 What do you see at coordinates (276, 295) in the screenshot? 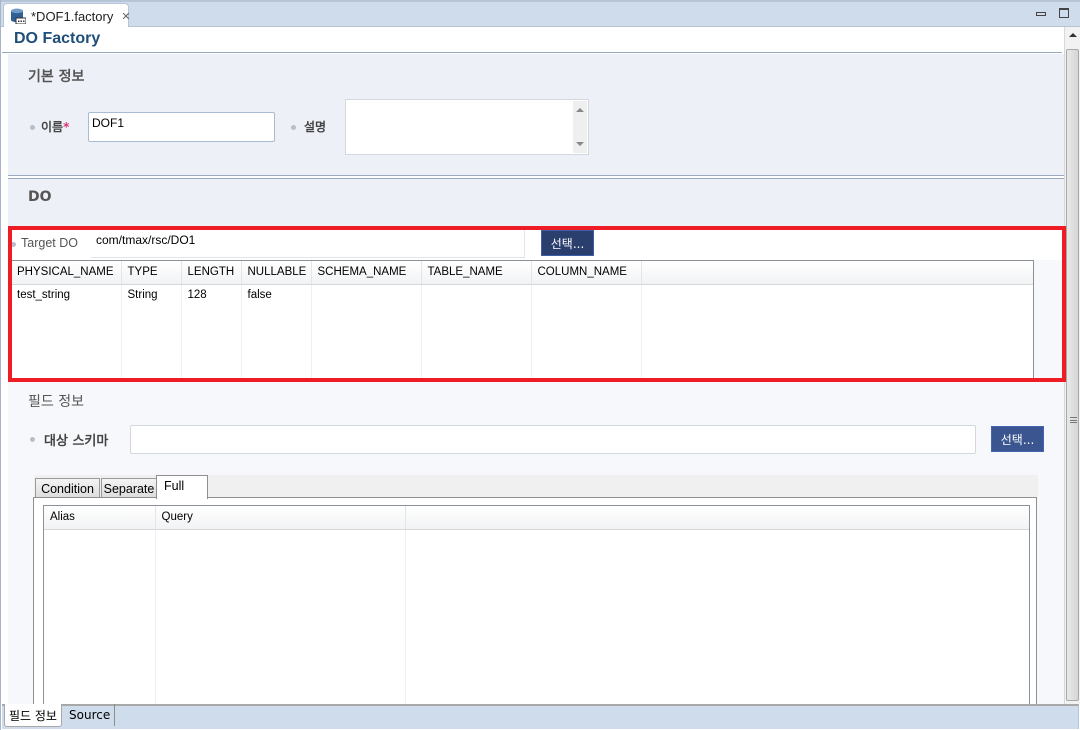
I see `table-cell: false` at bounding box center [276, 295].